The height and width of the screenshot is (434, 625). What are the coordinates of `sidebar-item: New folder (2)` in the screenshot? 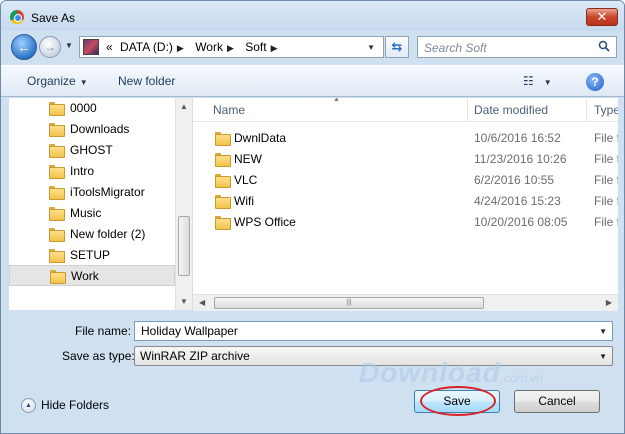 It's located at (92, 234).